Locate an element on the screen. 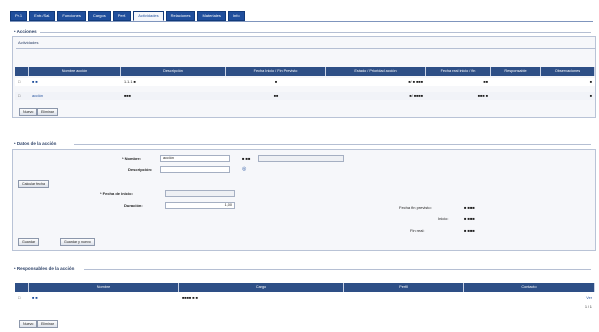 The width and height of the screenshot is (599, 332). row-name: acción is located at coordinates (75, 96).